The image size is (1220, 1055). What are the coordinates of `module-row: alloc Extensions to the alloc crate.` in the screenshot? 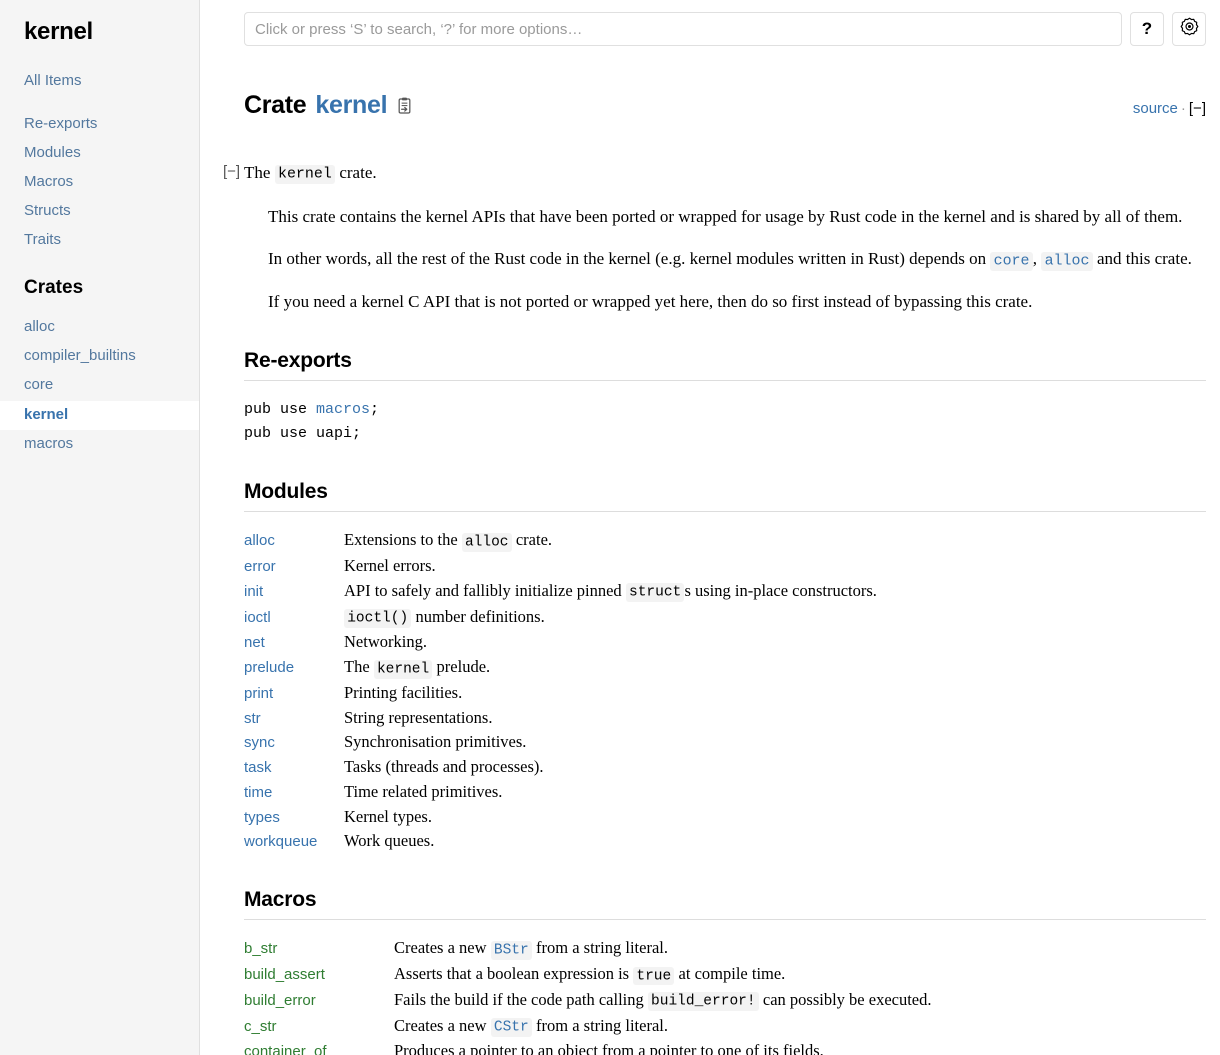 It's located at (725, 541).